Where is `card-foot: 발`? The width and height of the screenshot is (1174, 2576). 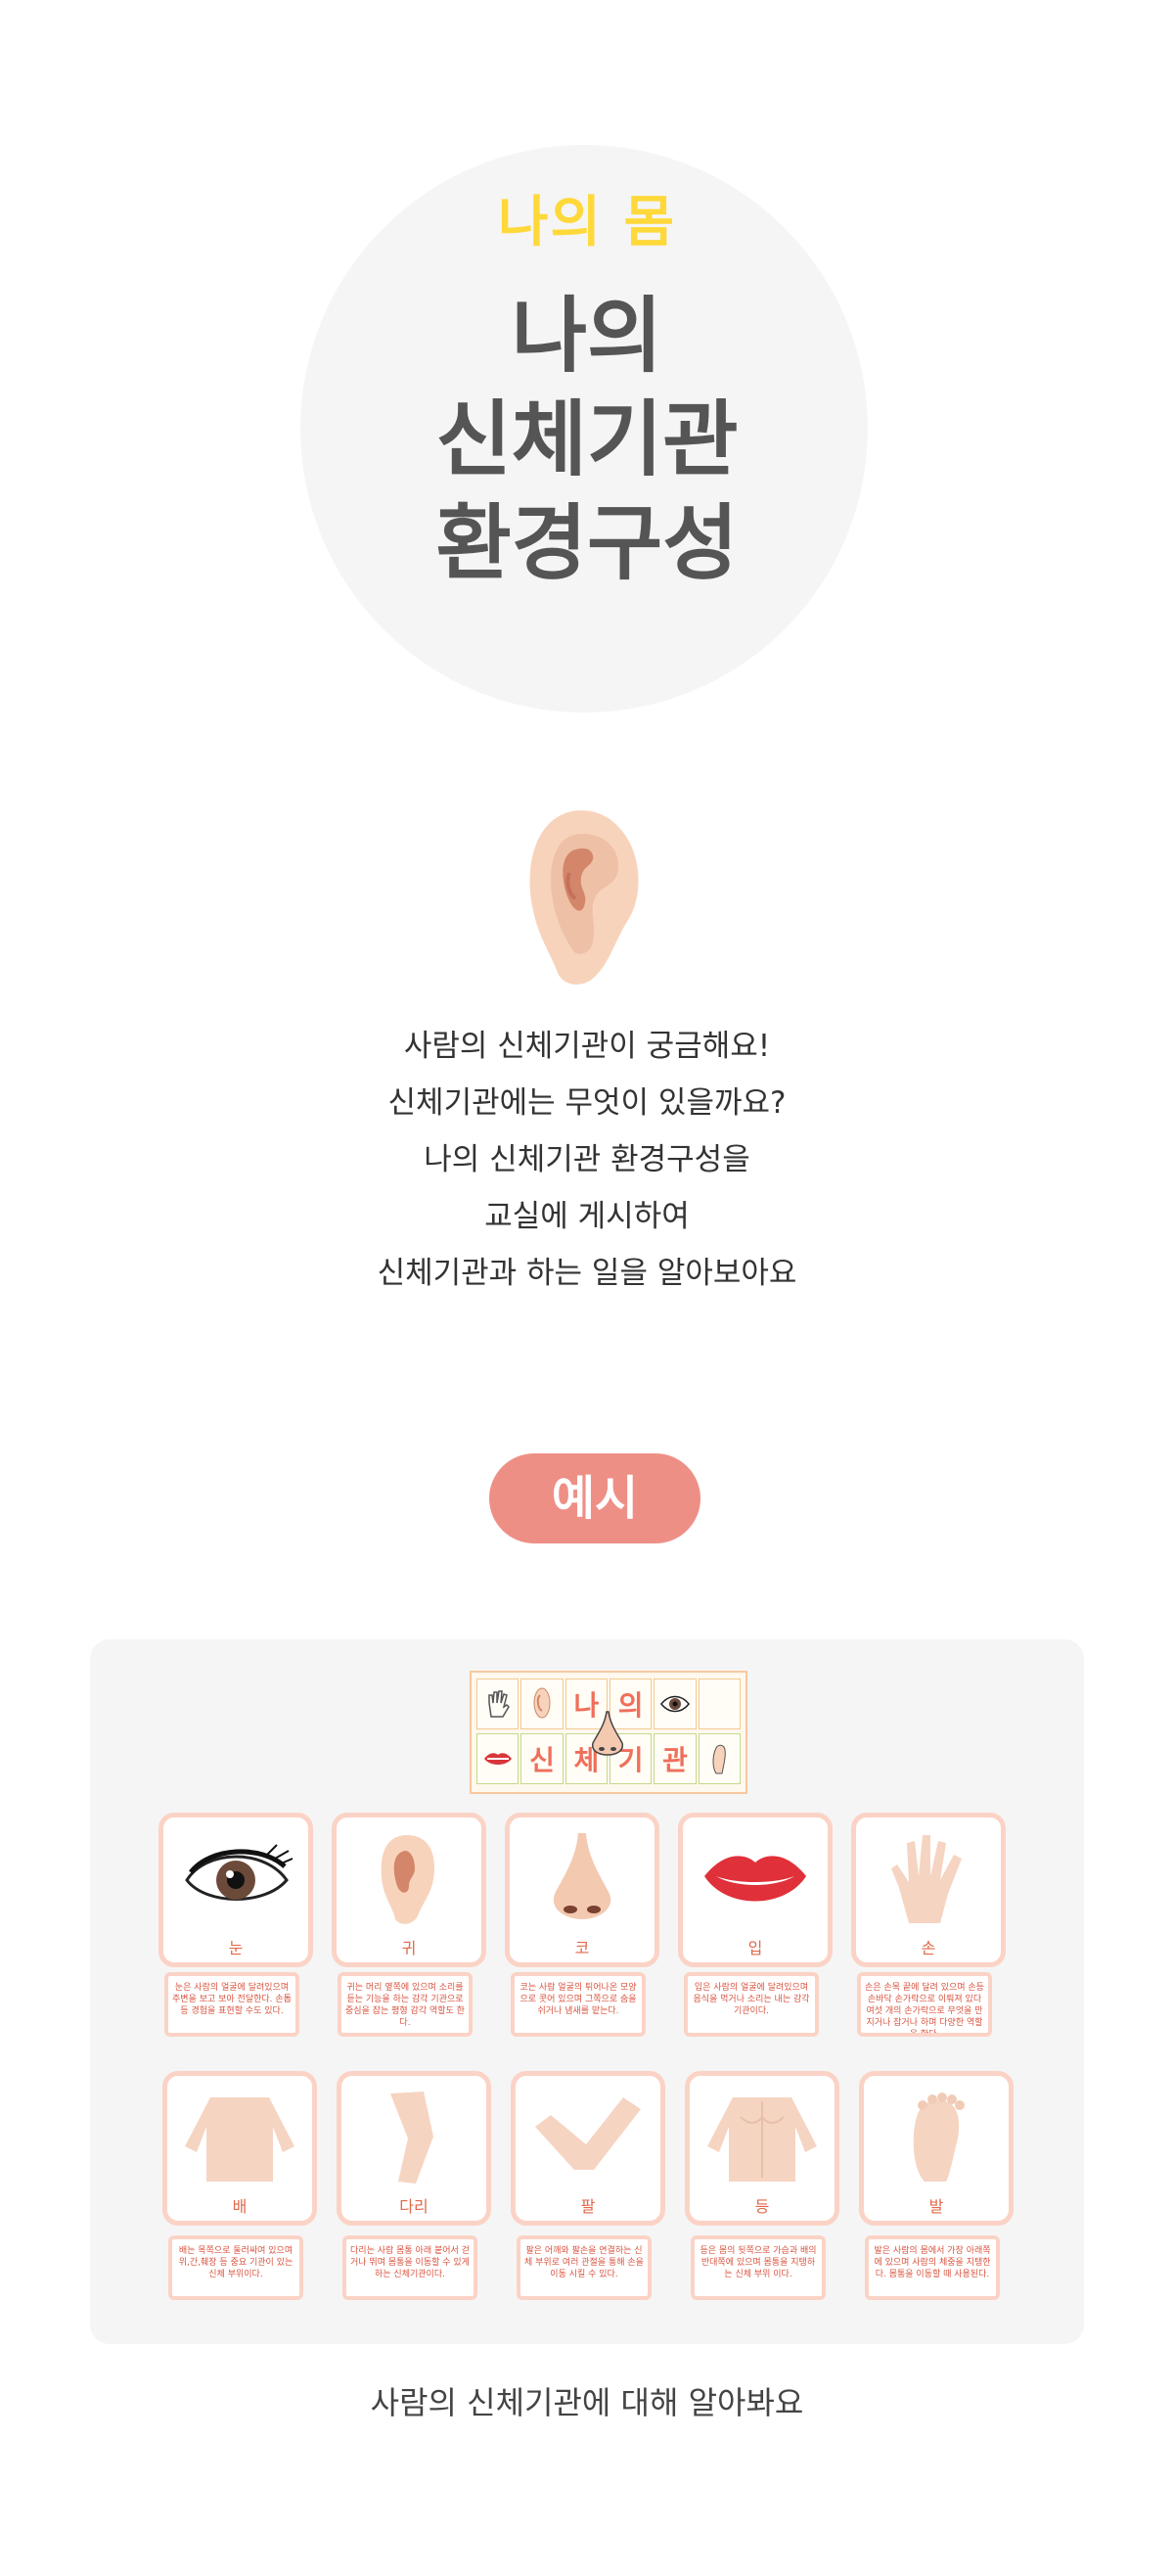 card-foot: 발 is located at coordinates (936, 2148).